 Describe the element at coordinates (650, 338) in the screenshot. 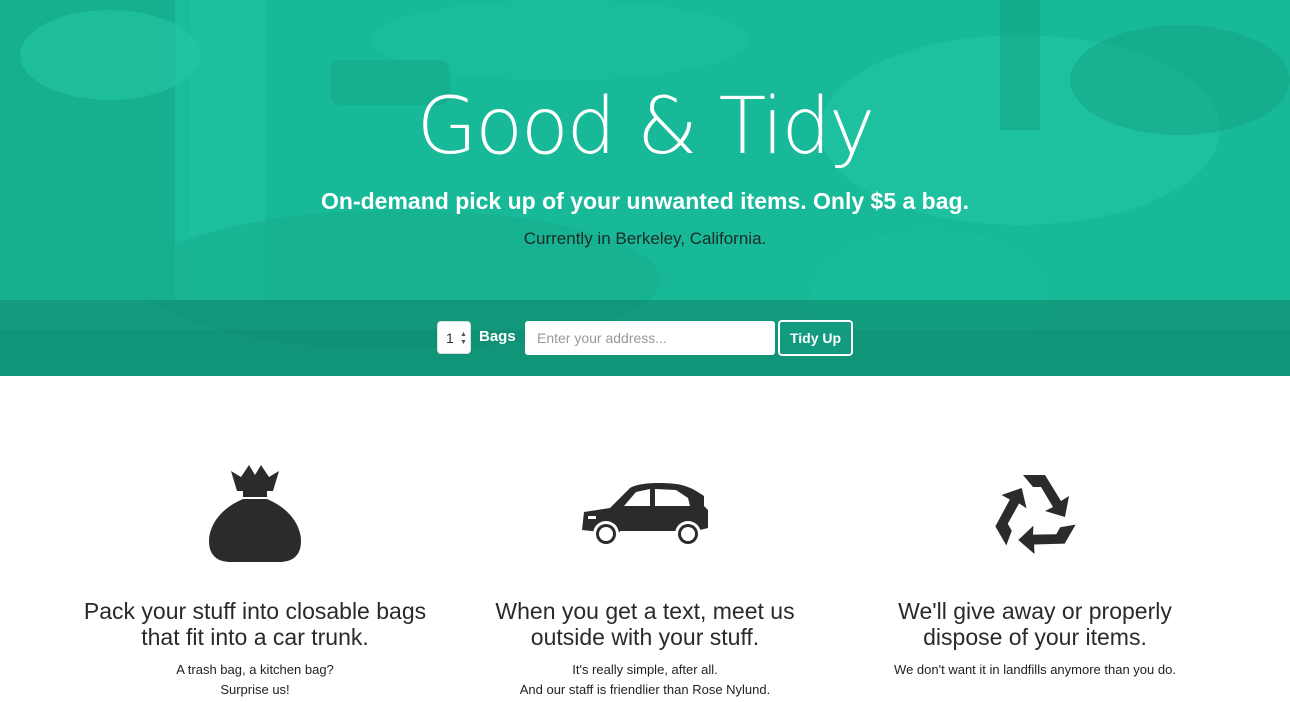

I see `address-input` at that location.